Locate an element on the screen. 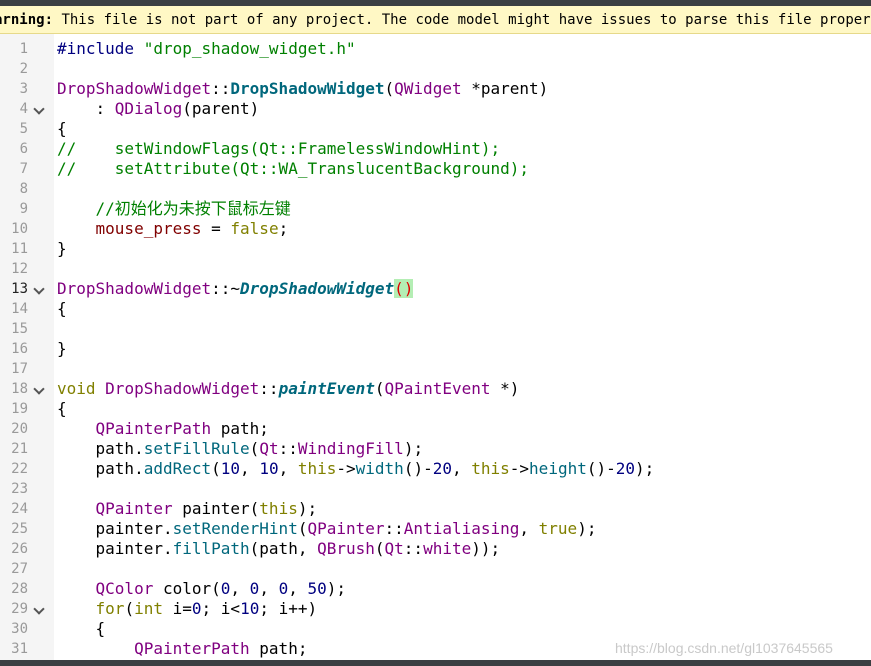 This screenshot has width=871, height=666. line-number: 22 is located at coordinates (19, 469).